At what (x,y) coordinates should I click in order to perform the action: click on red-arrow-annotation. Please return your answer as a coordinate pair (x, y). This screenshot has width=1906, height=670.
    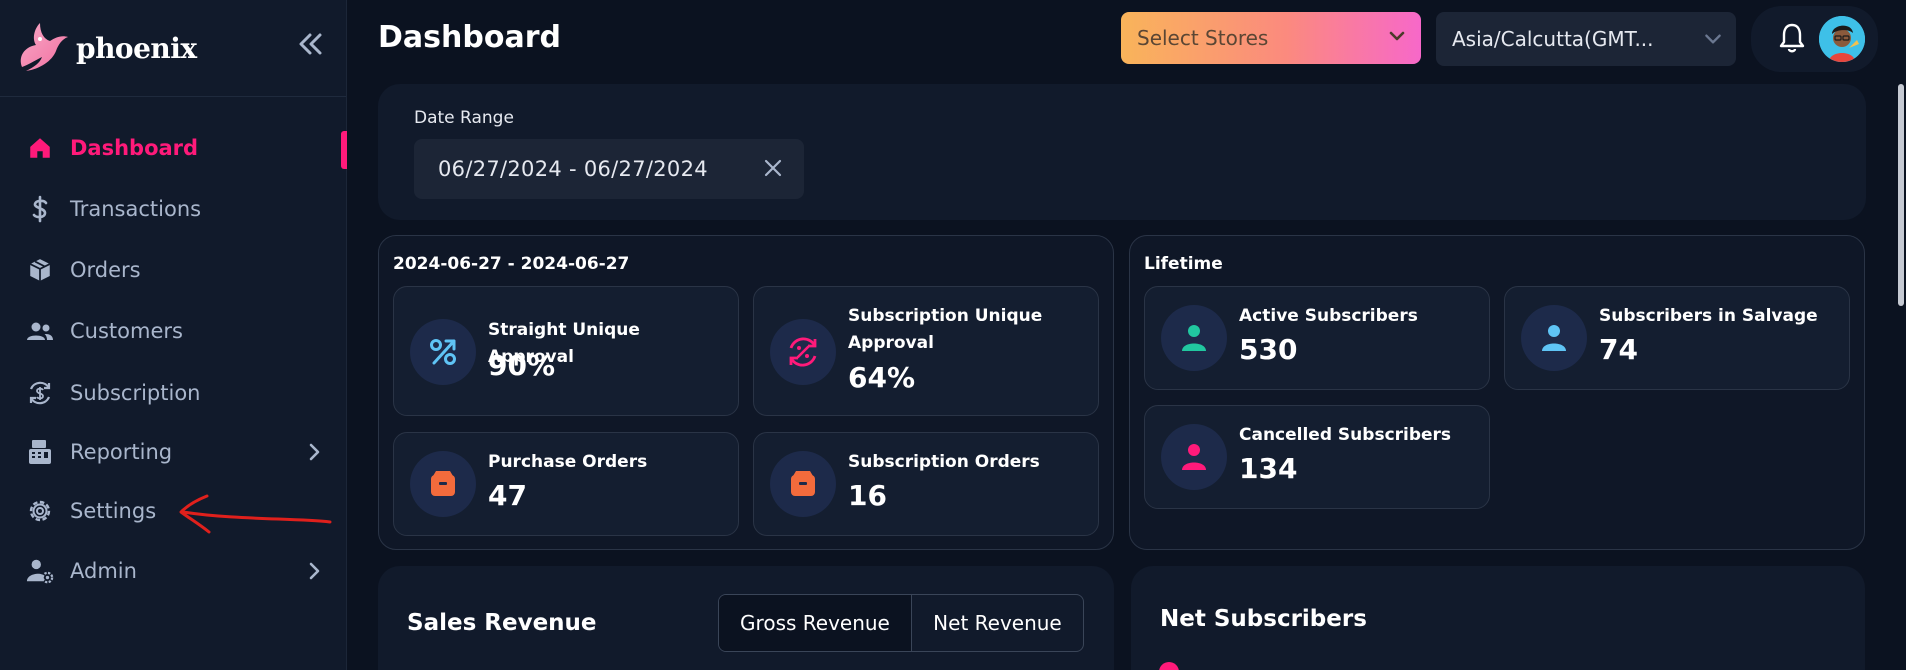
    Looking at the image, I should click on (255, 514).